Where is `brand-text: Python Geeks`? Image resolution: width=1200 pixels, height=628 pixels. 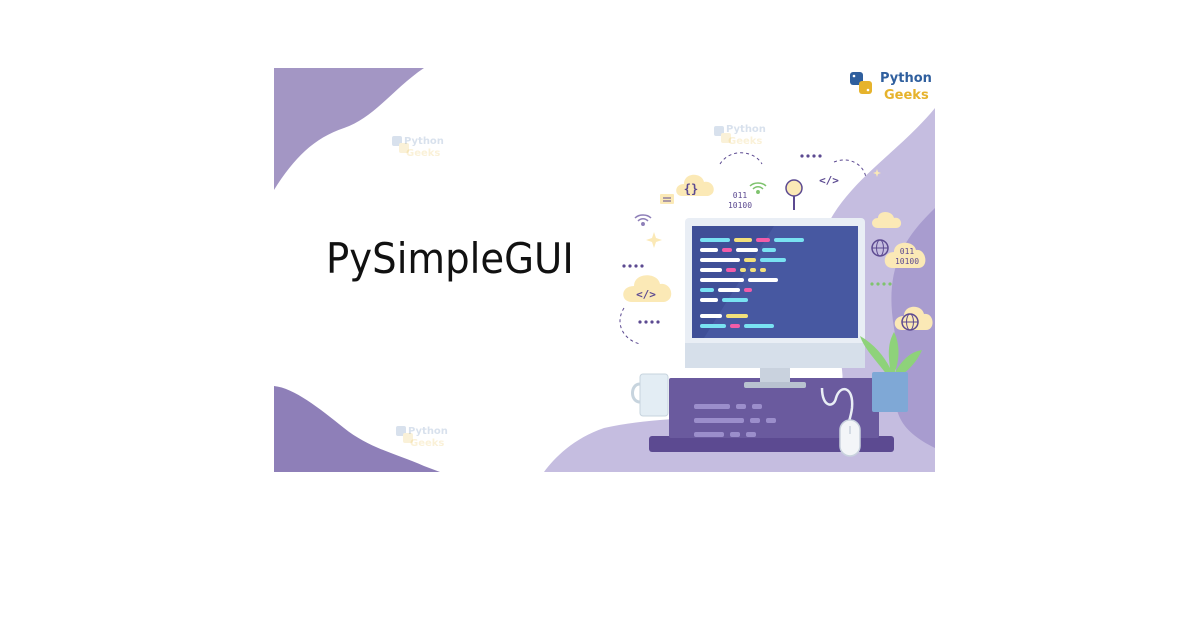
brand-text: Python Geeks is located at coordinates (906, 87).